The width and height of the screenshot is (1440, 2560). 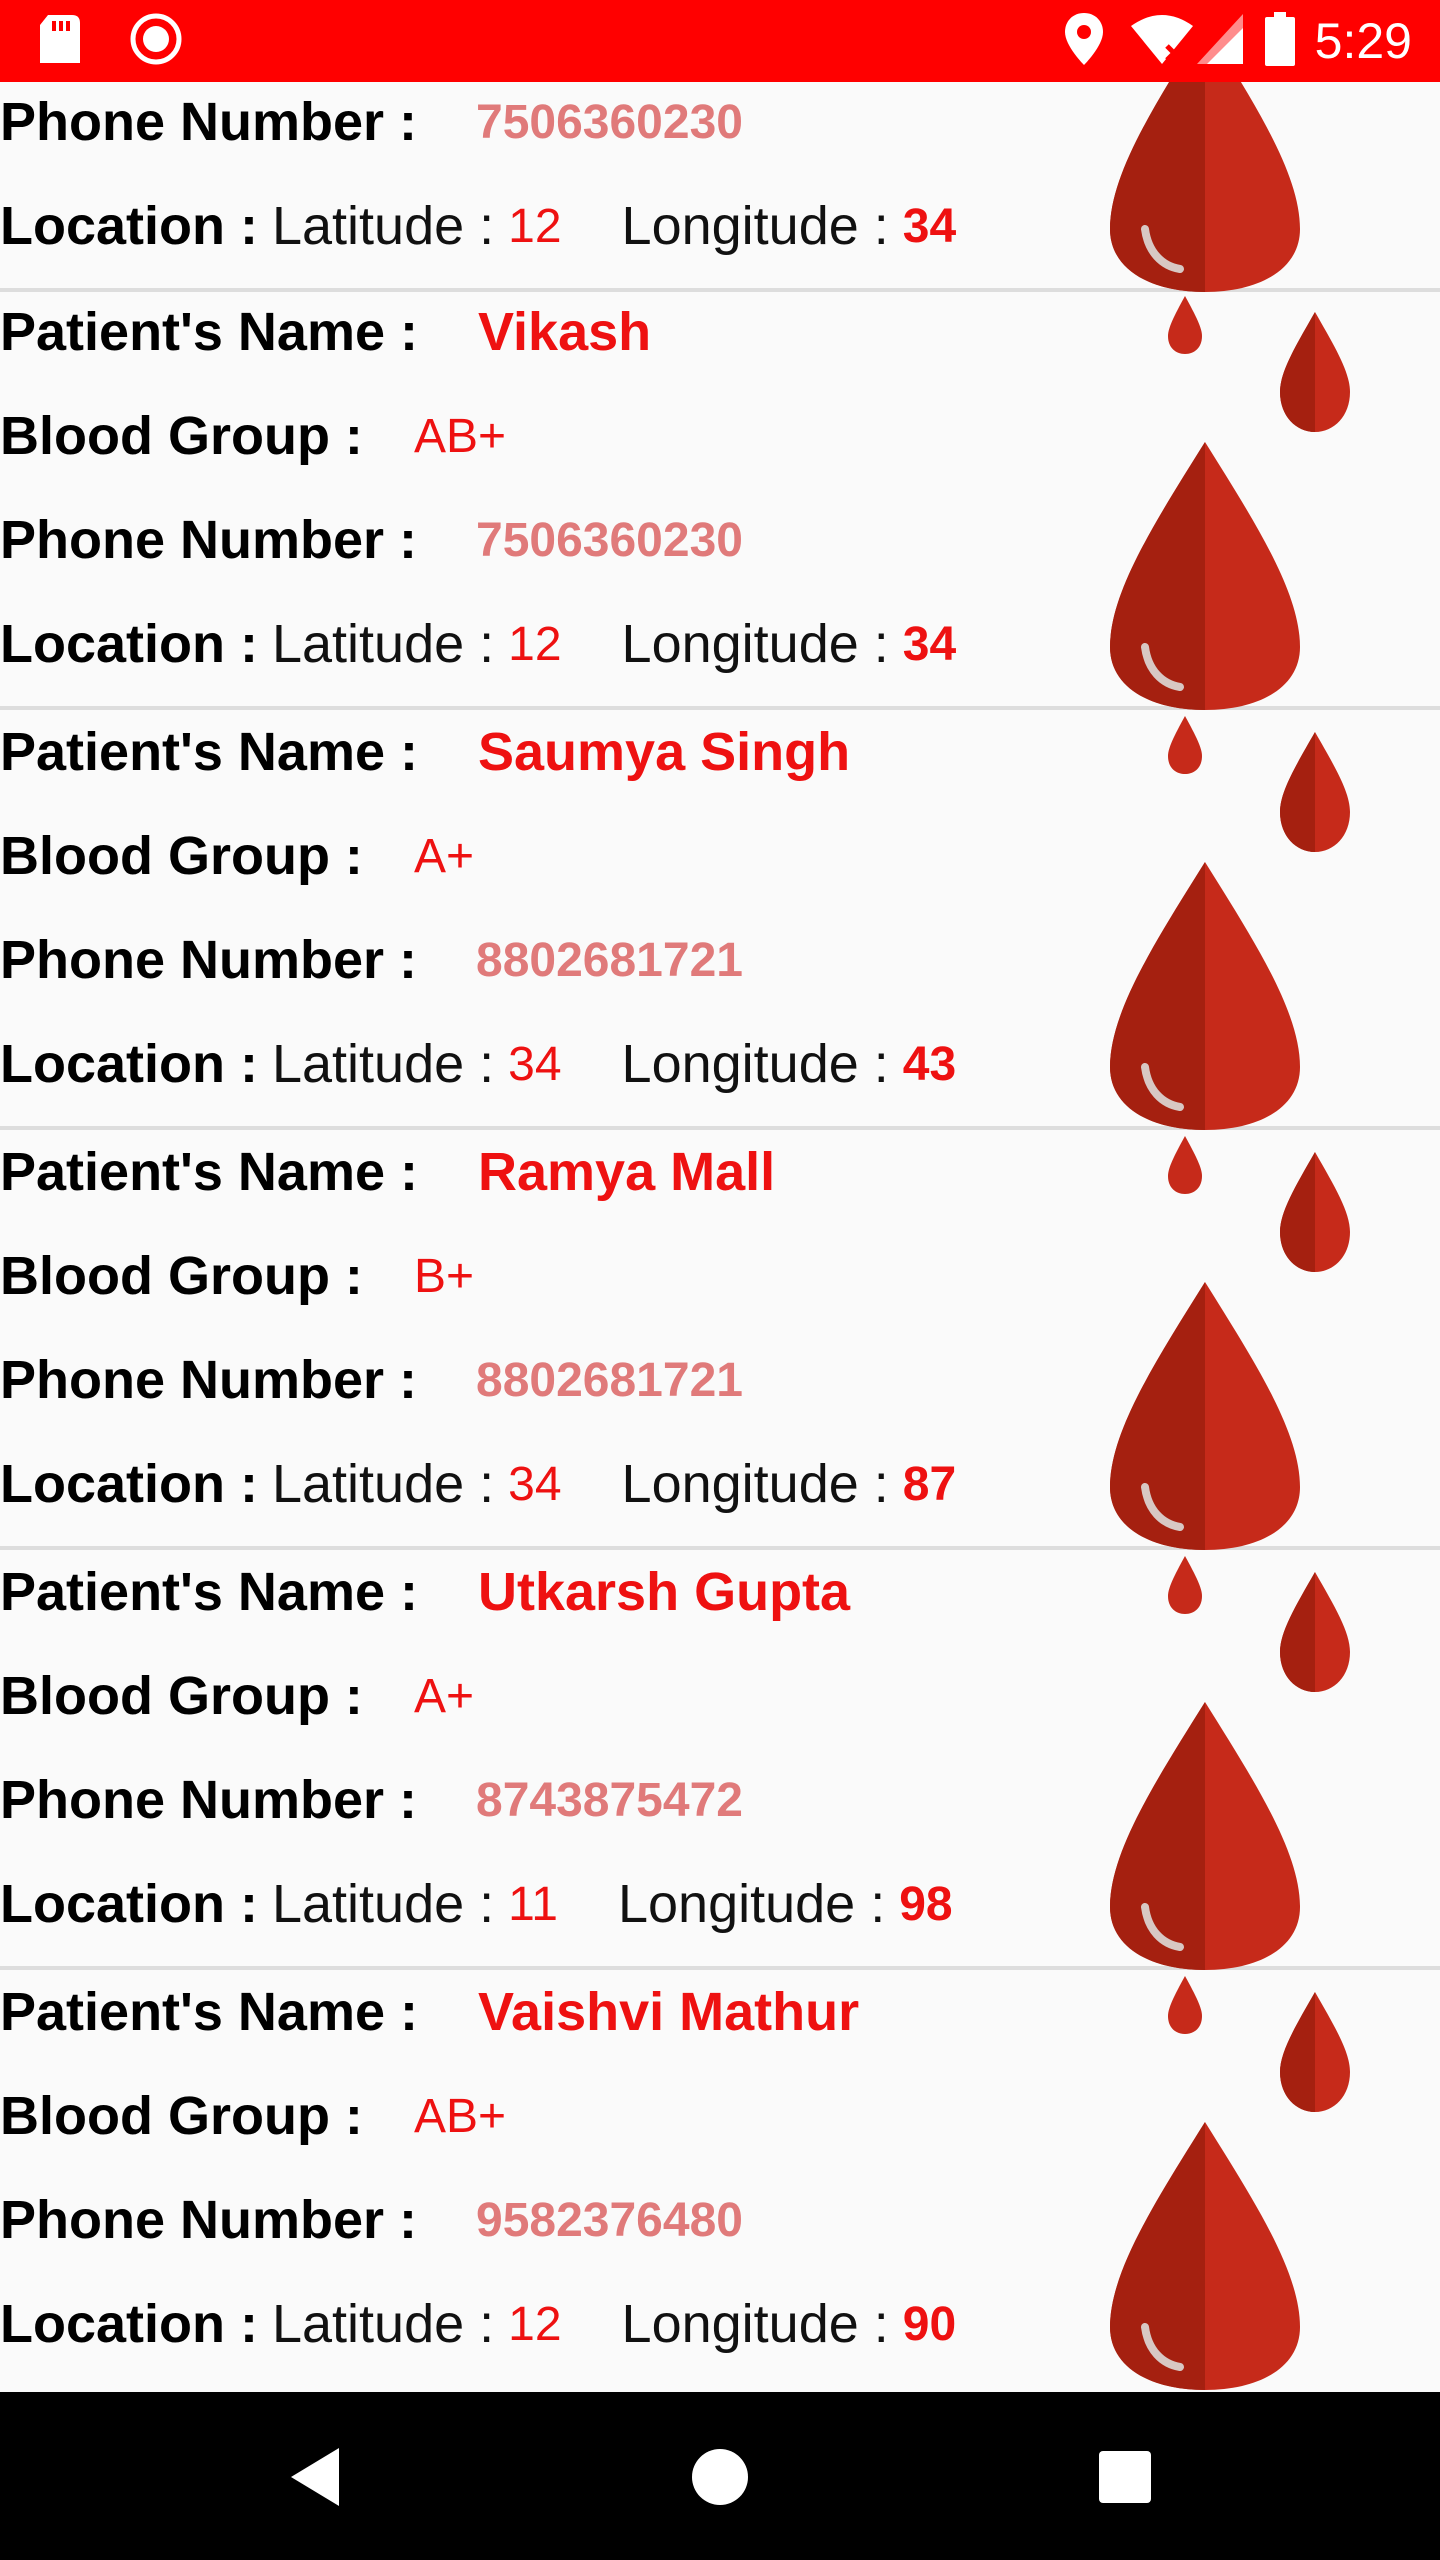 What do you see at coordinates (533, 1904) in the screenshot?
I see `latitude-value: 11` at bounding box center [533, 1904].